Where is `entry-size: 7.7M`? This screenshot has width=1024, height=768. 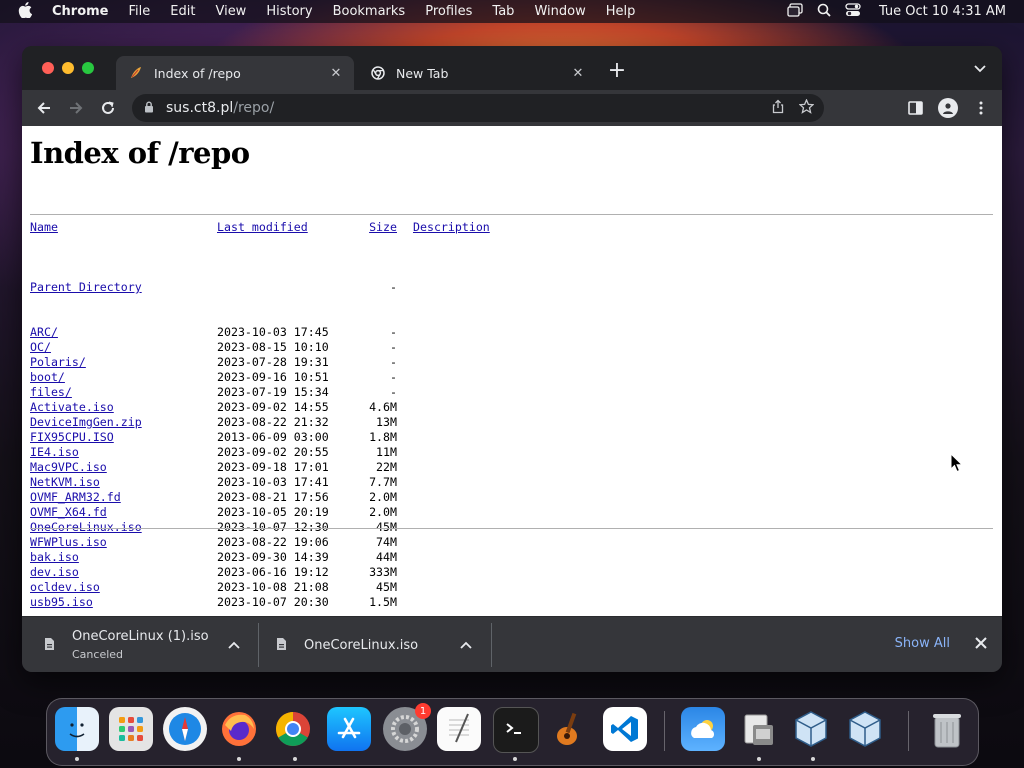 entry-size: 7.7M is located at coordinates (383, 482).